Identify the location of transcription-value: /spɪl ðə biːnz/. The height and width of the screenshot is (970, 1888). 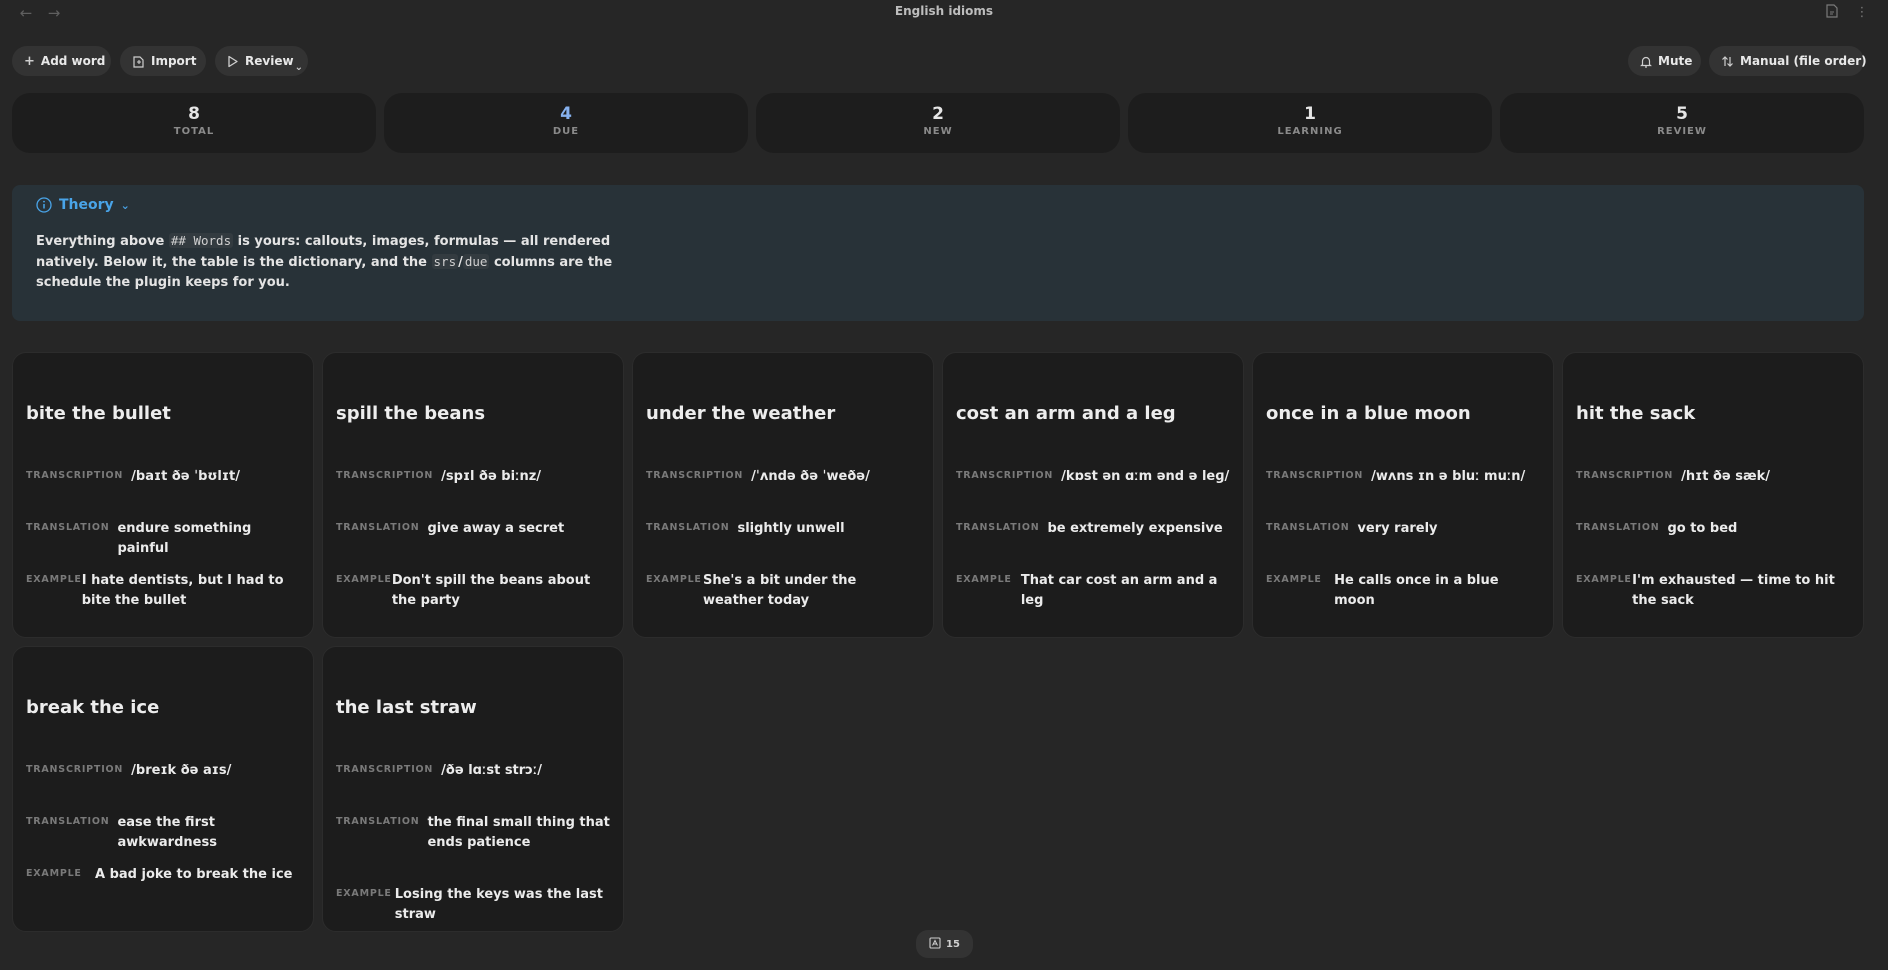
(491, 476).